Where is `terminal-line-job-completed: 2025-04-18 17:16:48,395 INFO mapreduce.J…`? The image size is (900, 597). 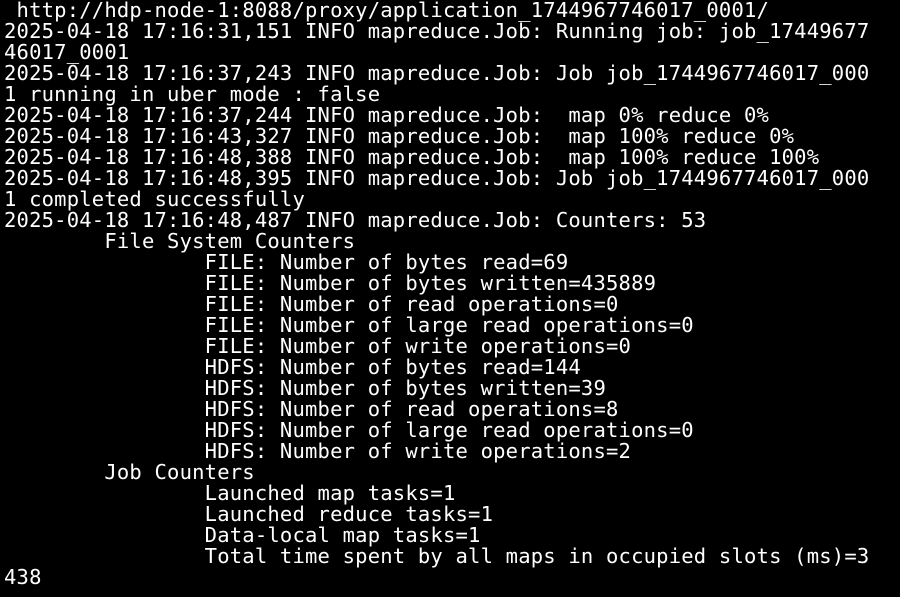 terminal-line-job-completed: 2025-04-18 17:16:48,395 INFO mapreduce.J… is located at coordinates (437, 178).